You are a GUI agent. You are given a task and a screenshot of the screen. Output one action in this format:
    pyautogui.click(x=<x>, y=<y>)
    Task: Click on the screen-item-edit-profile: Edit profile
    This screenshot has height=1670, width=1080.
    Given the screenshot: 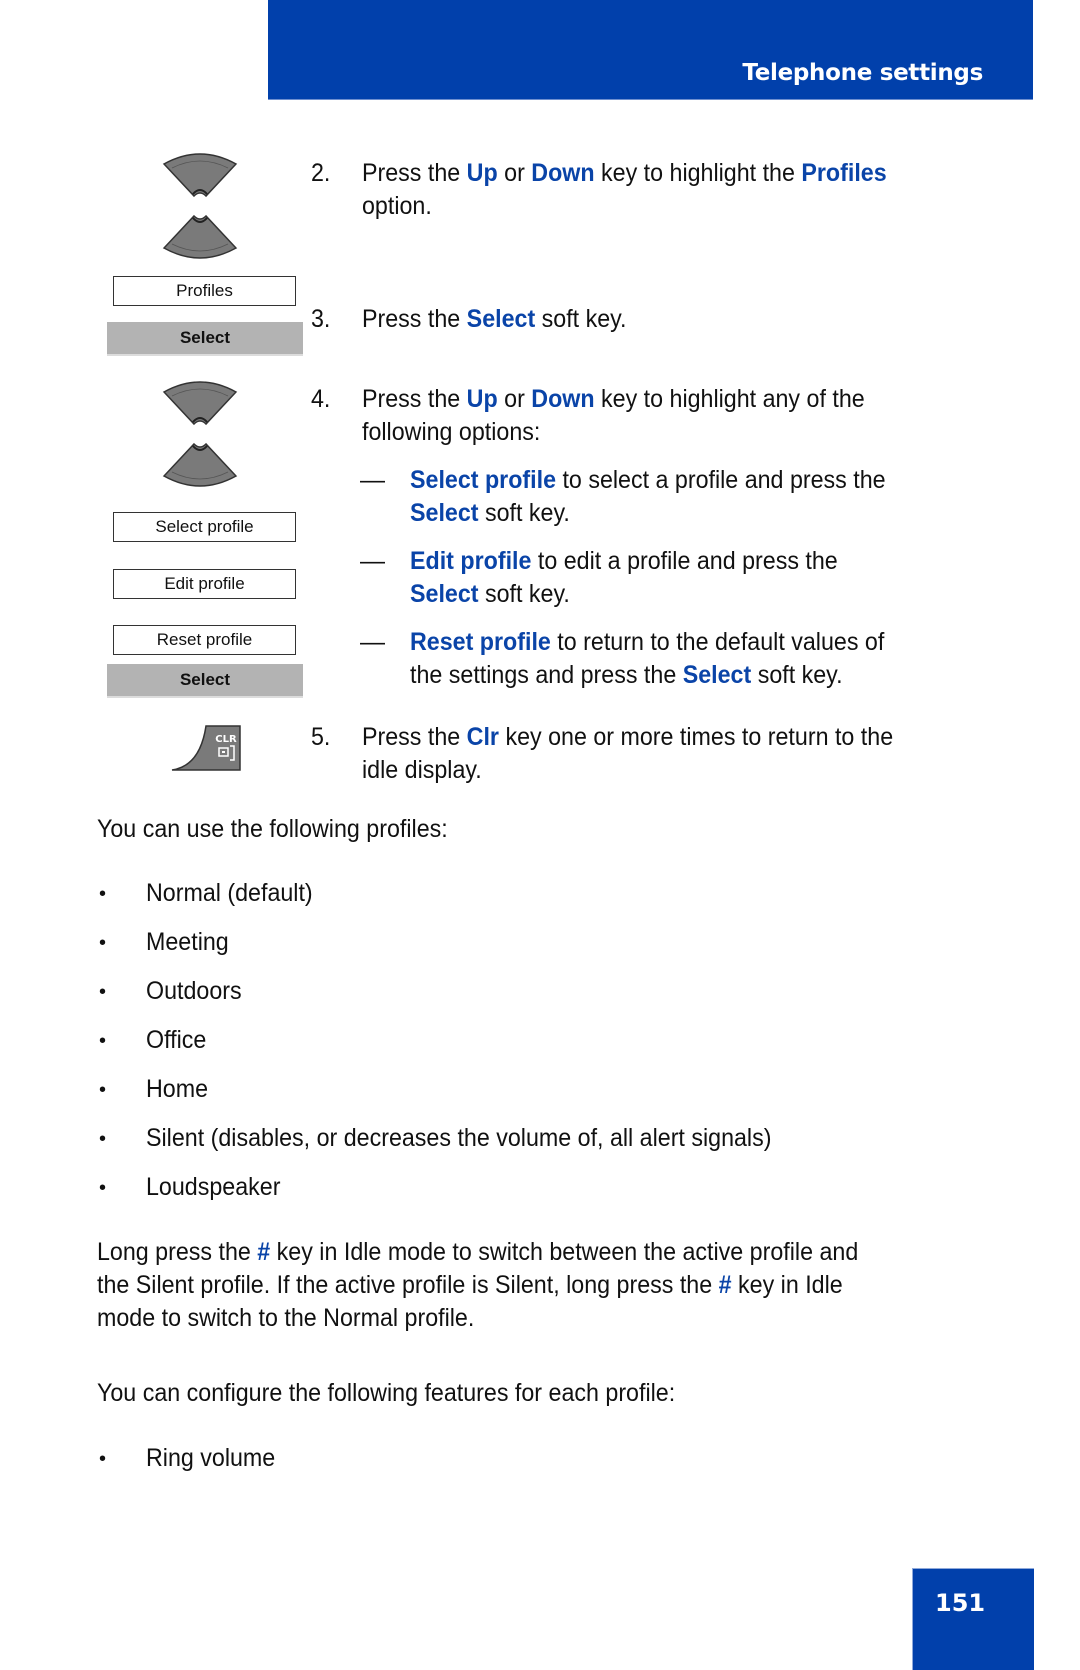 What is the action you would take?
    pyautogui.click(x=204, y=584)
    